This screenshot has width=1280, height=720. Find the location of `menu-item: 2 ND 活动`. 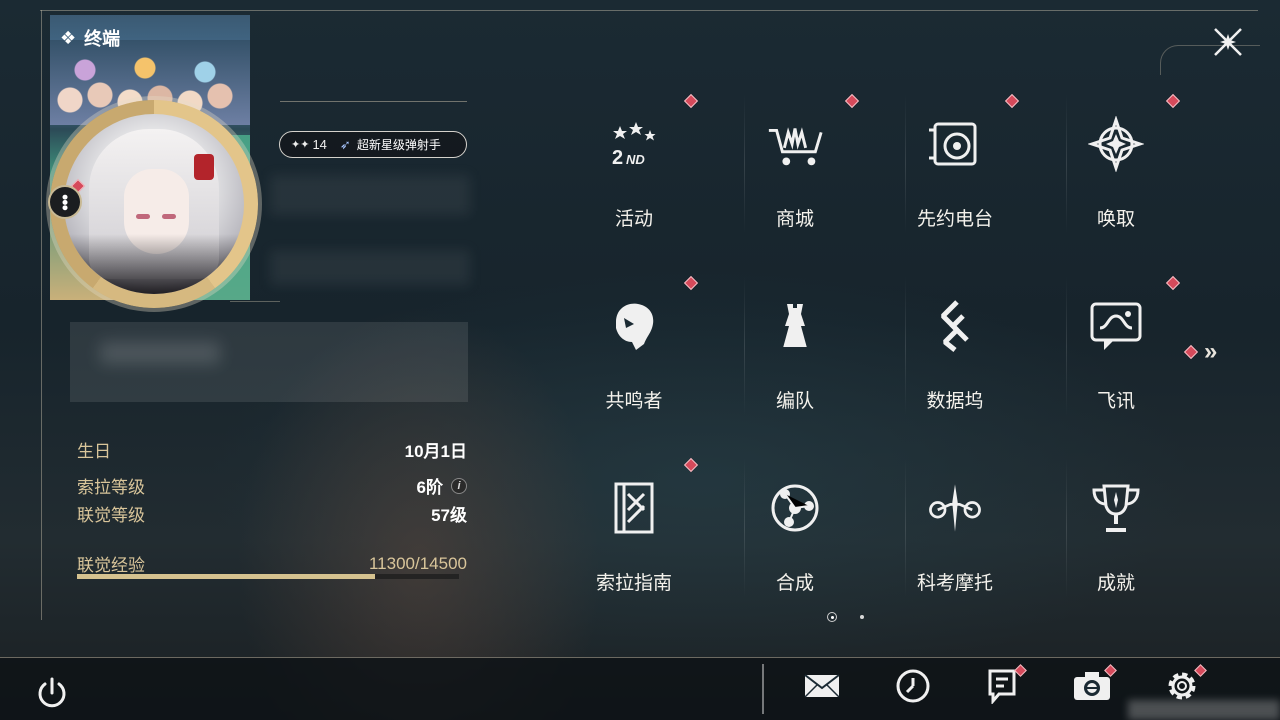

menu-item: 2 ND 活动 is located at coordinates (634, 184).